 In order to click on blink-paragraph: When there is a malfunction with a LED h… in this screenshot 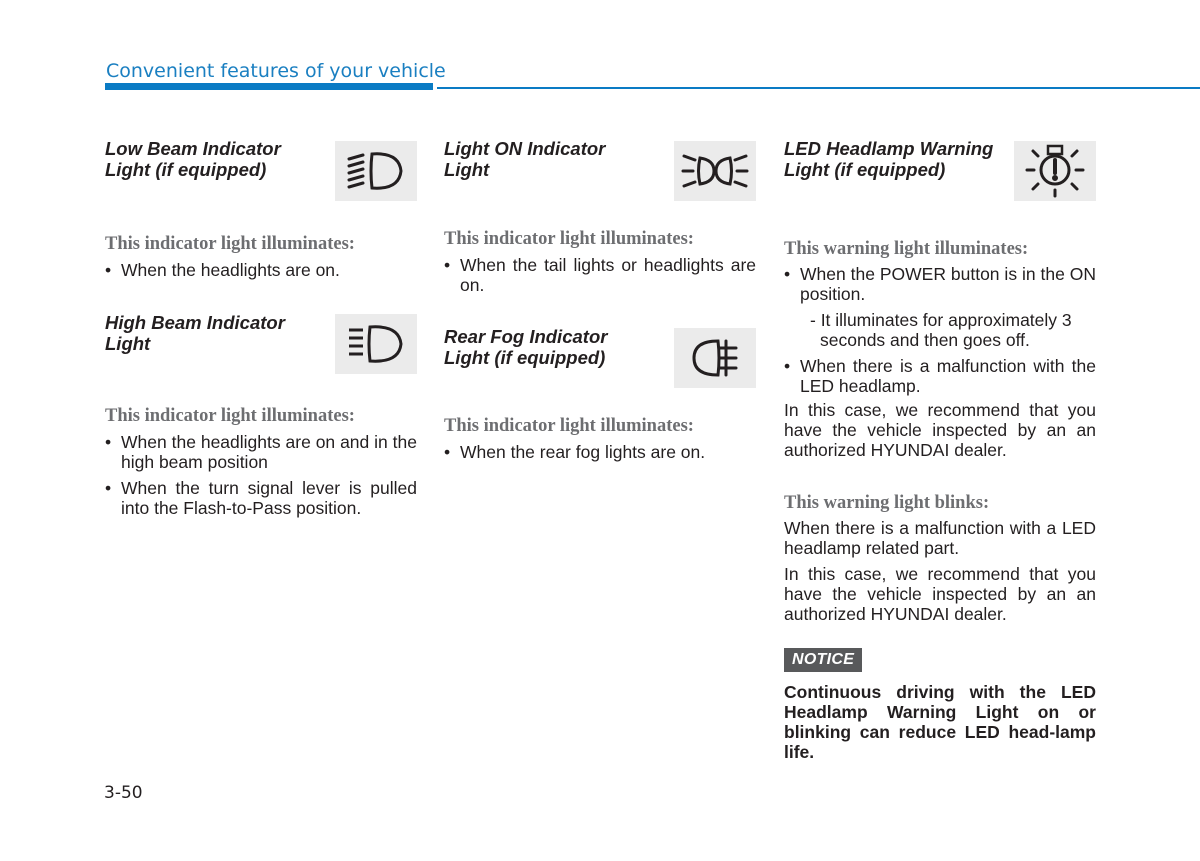, I will do `click(940, 538)`.